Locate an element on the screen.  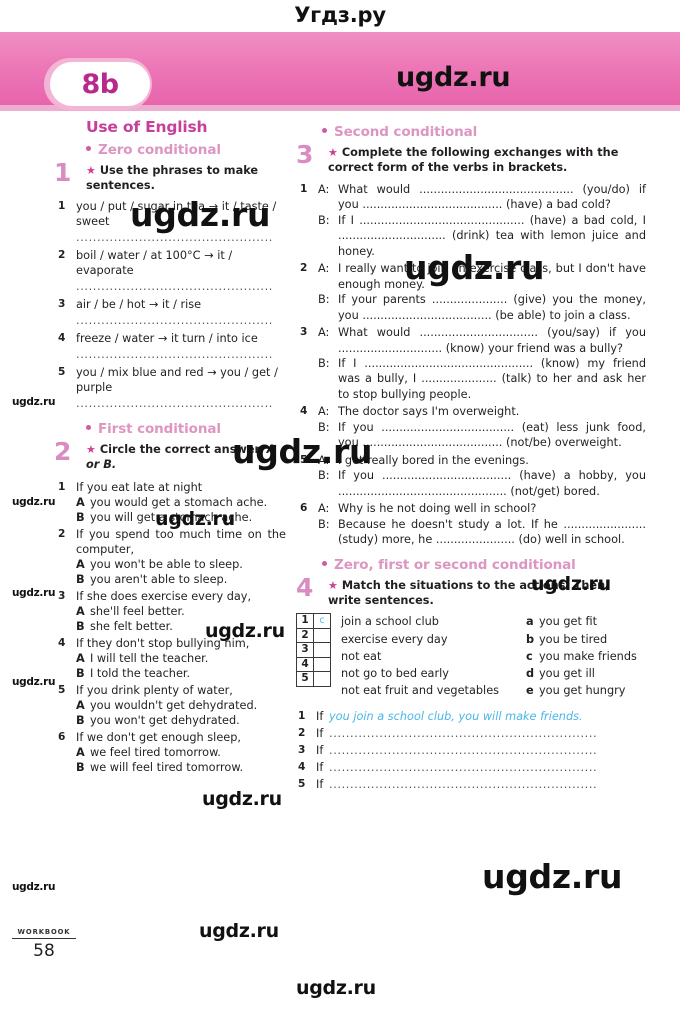
option-b: B I told the teacher. is located at coordinates (181, 673).